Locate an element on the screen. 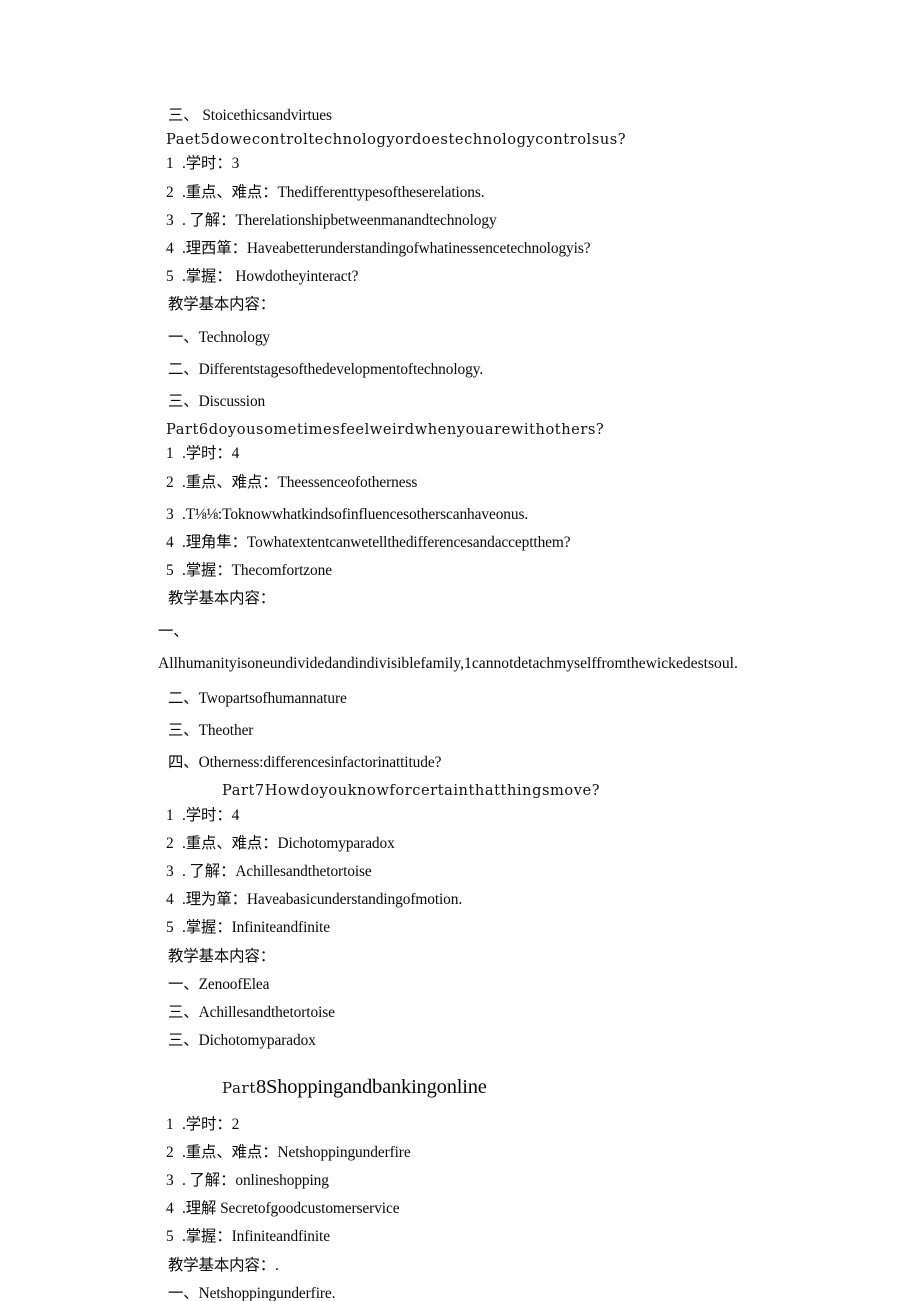 The height and width of the screenshot is (1301, 920). part6-content-marker-one: 一、 is located at coordinates (173, 631).